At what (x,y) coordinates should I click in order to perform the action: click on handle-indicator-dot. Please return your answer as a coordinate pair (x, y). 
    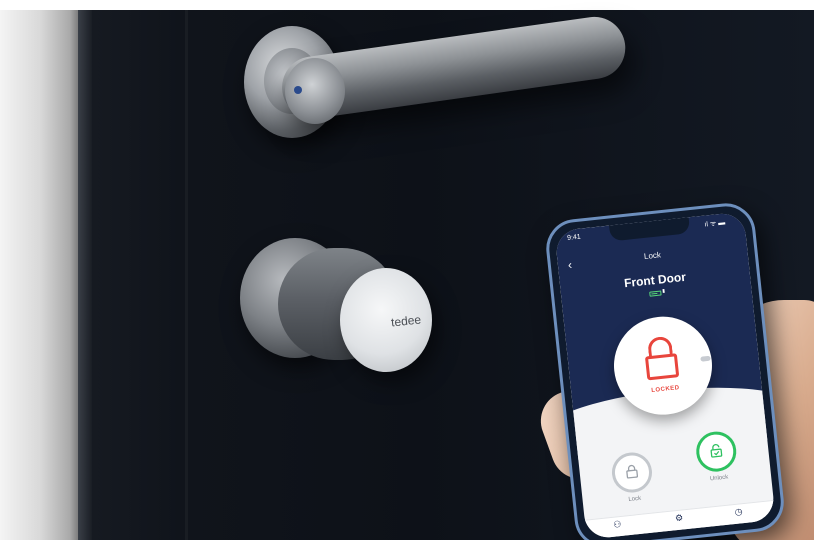
    Looking at the image, I should click on (298, 90).